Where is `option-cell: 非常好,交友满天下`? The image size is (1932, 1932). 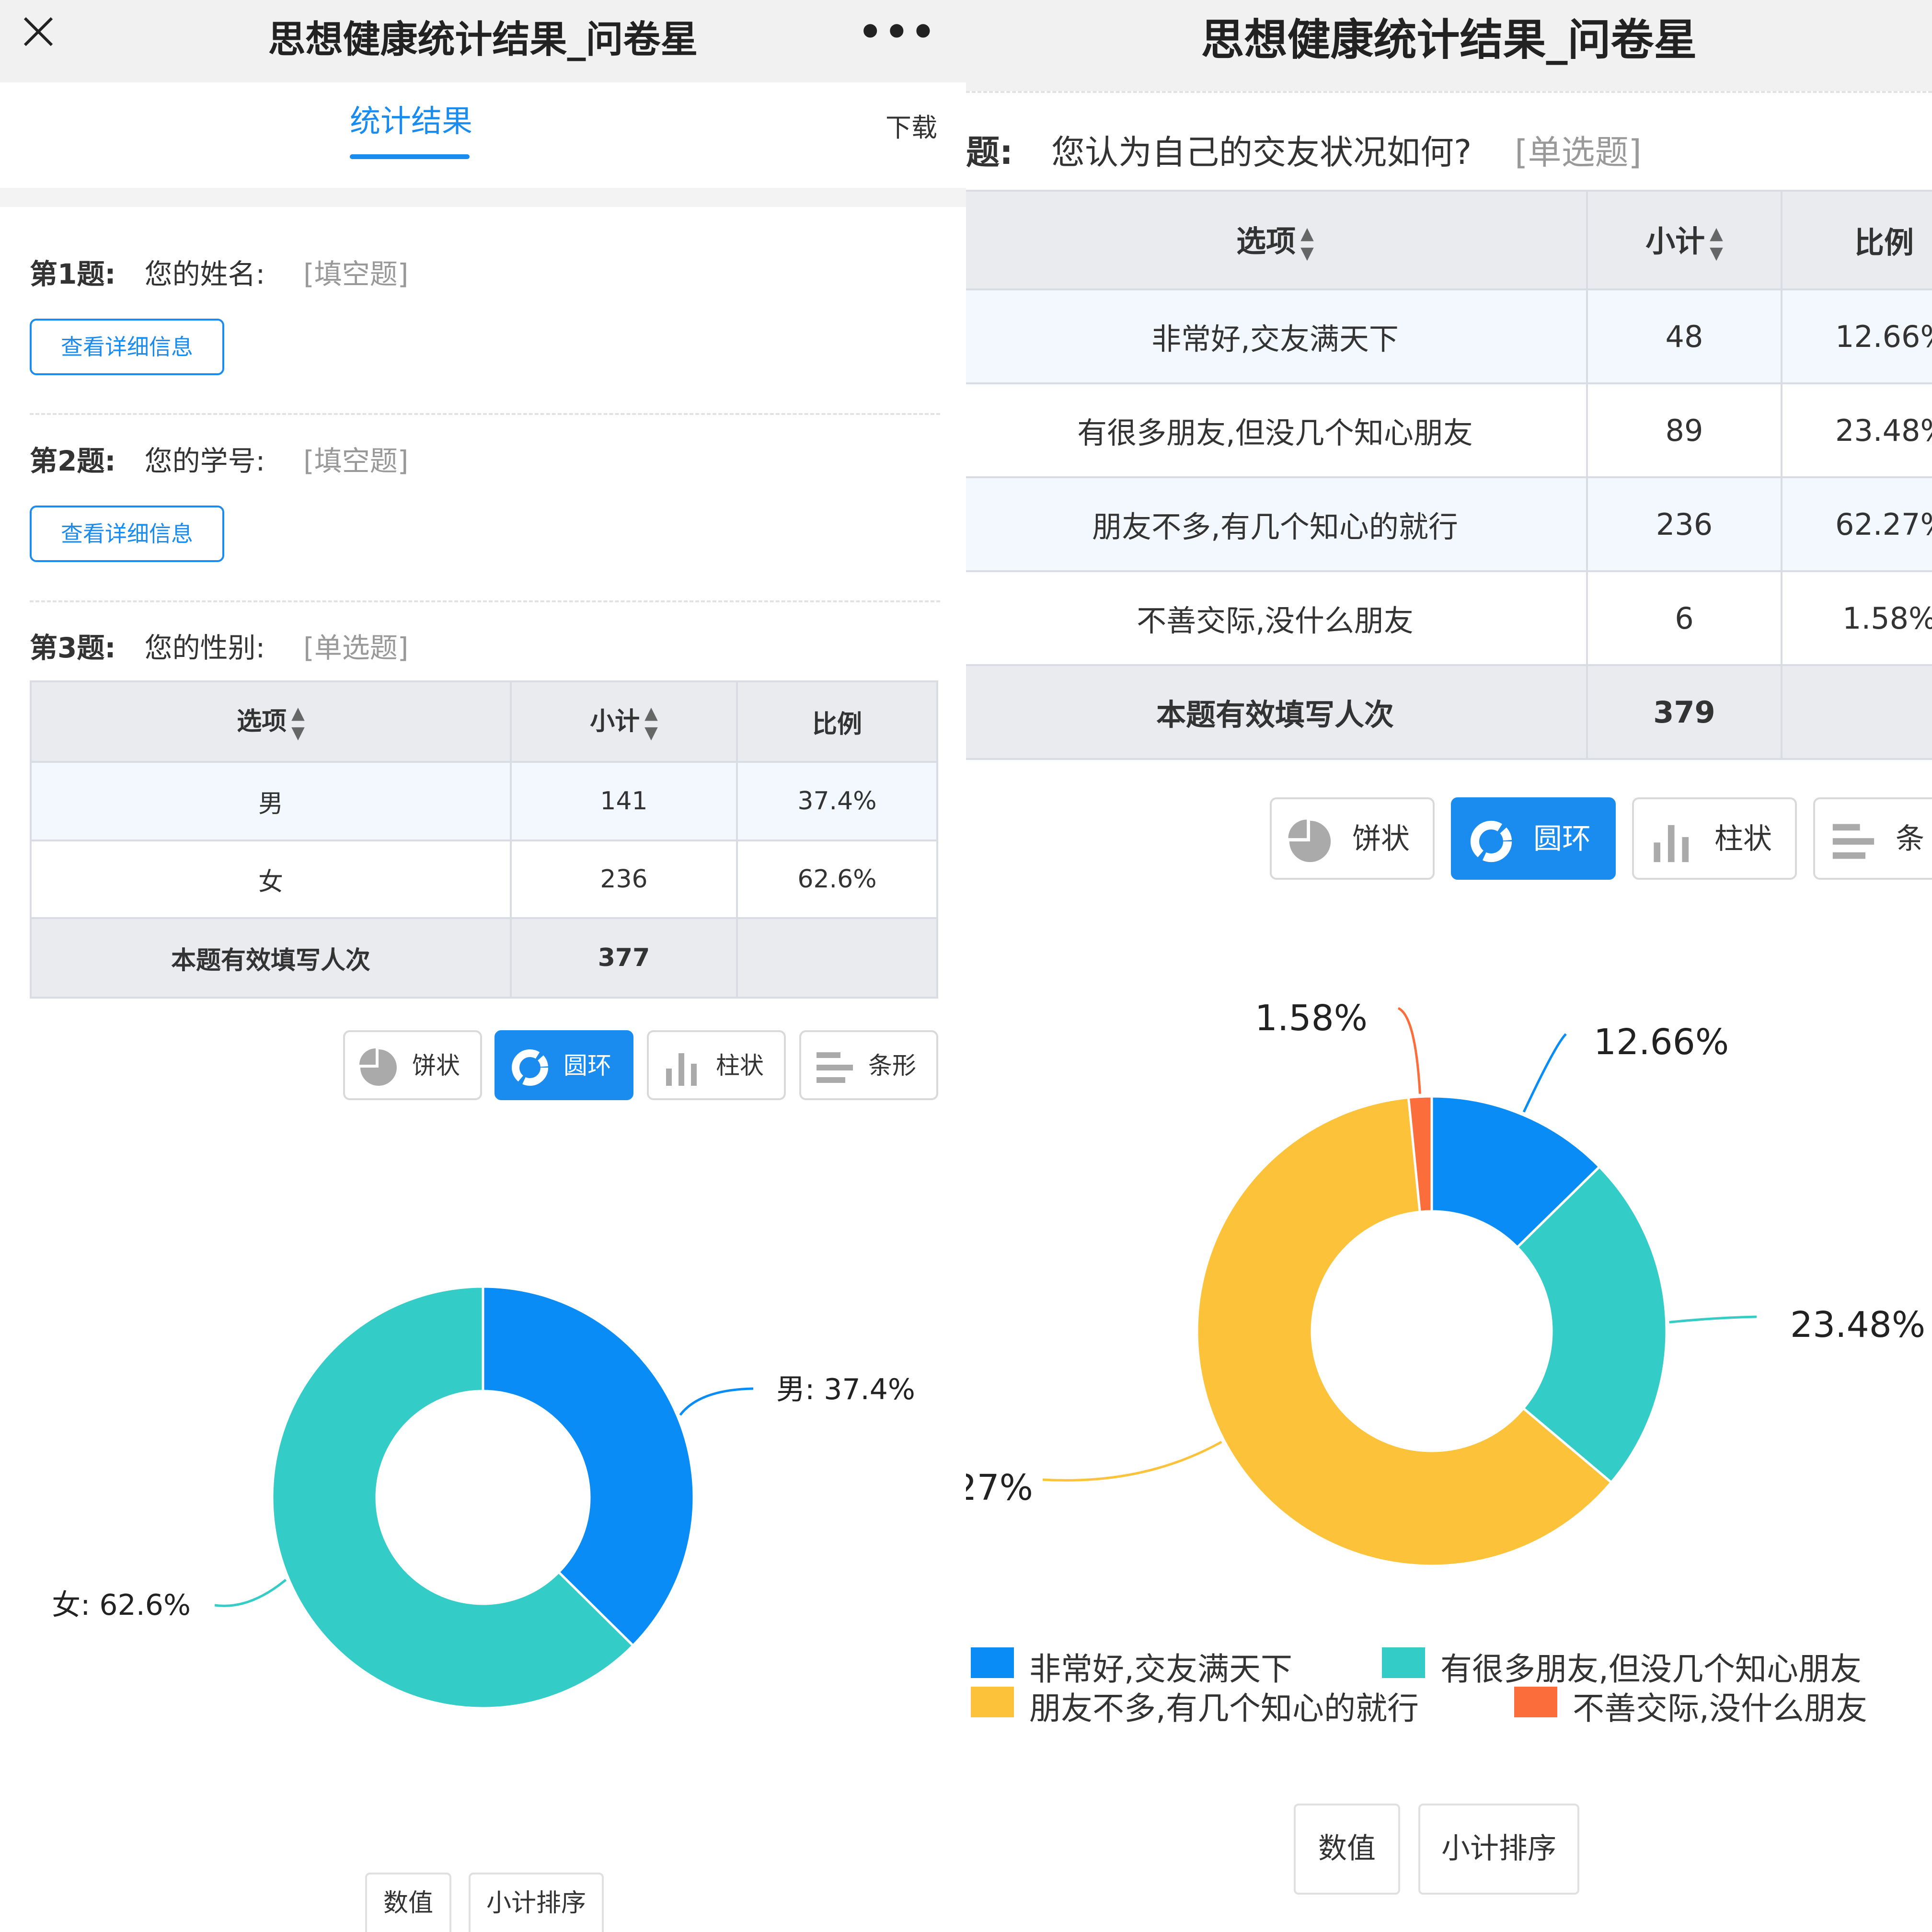
option-cell: 非常好,交友满天下 is located at coordinates (1277, 336).